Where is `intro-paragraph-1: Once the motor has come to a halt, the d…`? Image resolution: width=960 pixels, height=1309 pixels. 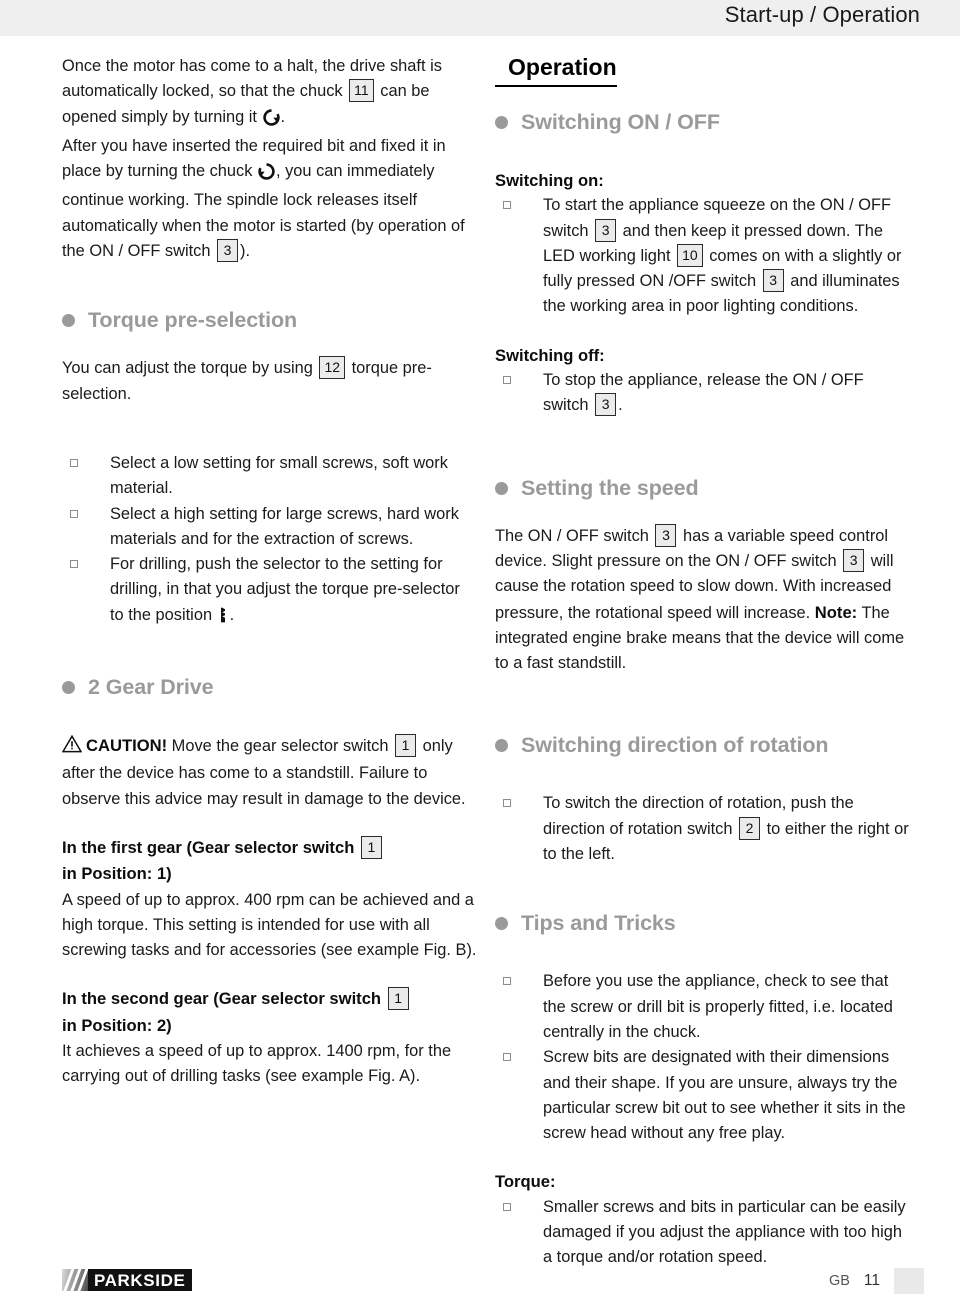
intro-paragraph-1: Once the motor has come to a halt, the d… is located at coordinates (269, 94).